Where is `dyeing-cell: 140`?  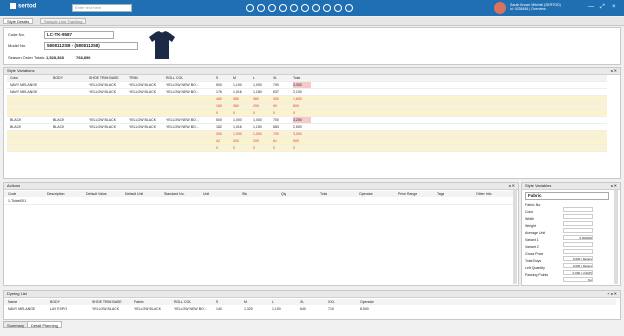 dyeing-cell: 140 is located at coordinates (219, 309).